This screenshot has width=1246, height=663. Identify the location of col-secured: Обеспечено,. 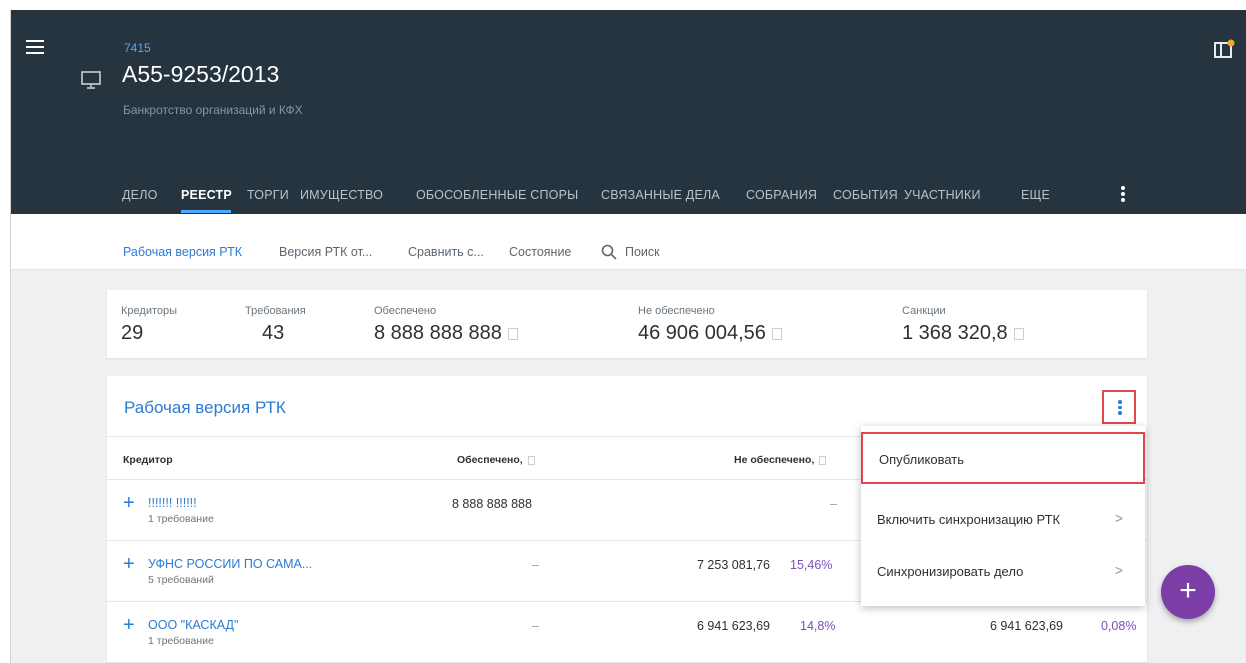
(491, 460).